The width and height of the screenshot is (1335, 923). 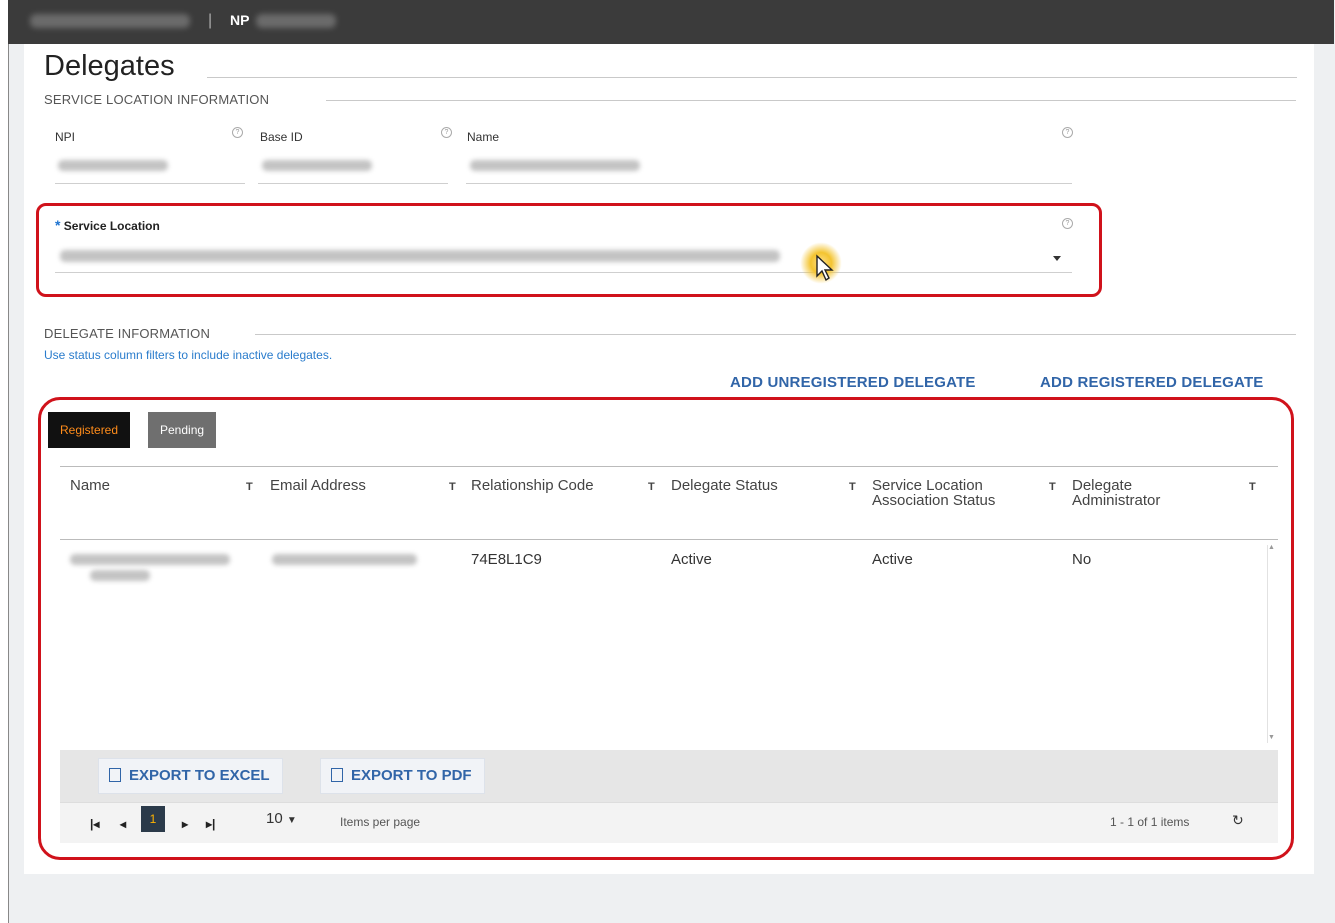 What do you see at coordinates (281, 137) in the screenshot?
I see `base-id-label: Base ID` at bounding box center [281, 137].